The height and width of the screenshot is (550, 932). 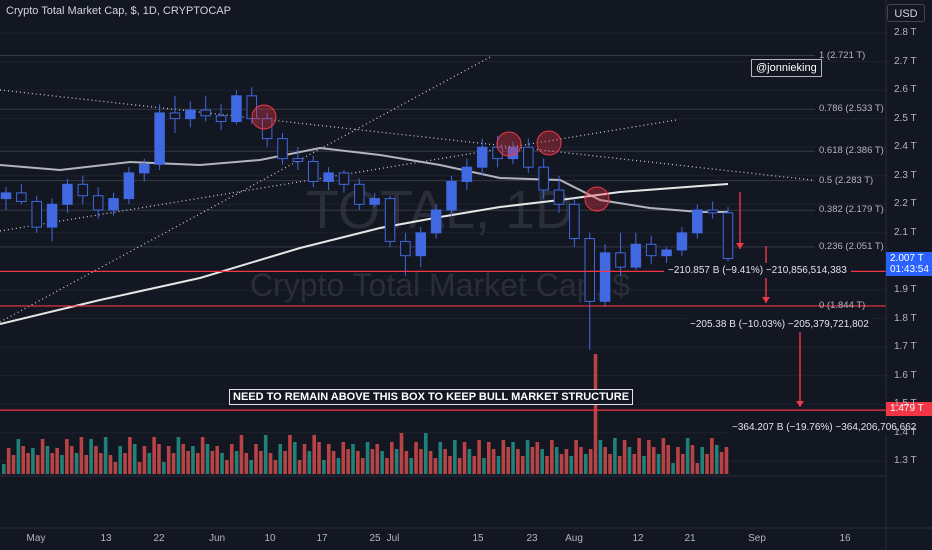 What do you see at coordinates (846, 180) in the screenshot?
I see `fib-label: 0.5 (2.283 T)` at bounding box center [846, 180].